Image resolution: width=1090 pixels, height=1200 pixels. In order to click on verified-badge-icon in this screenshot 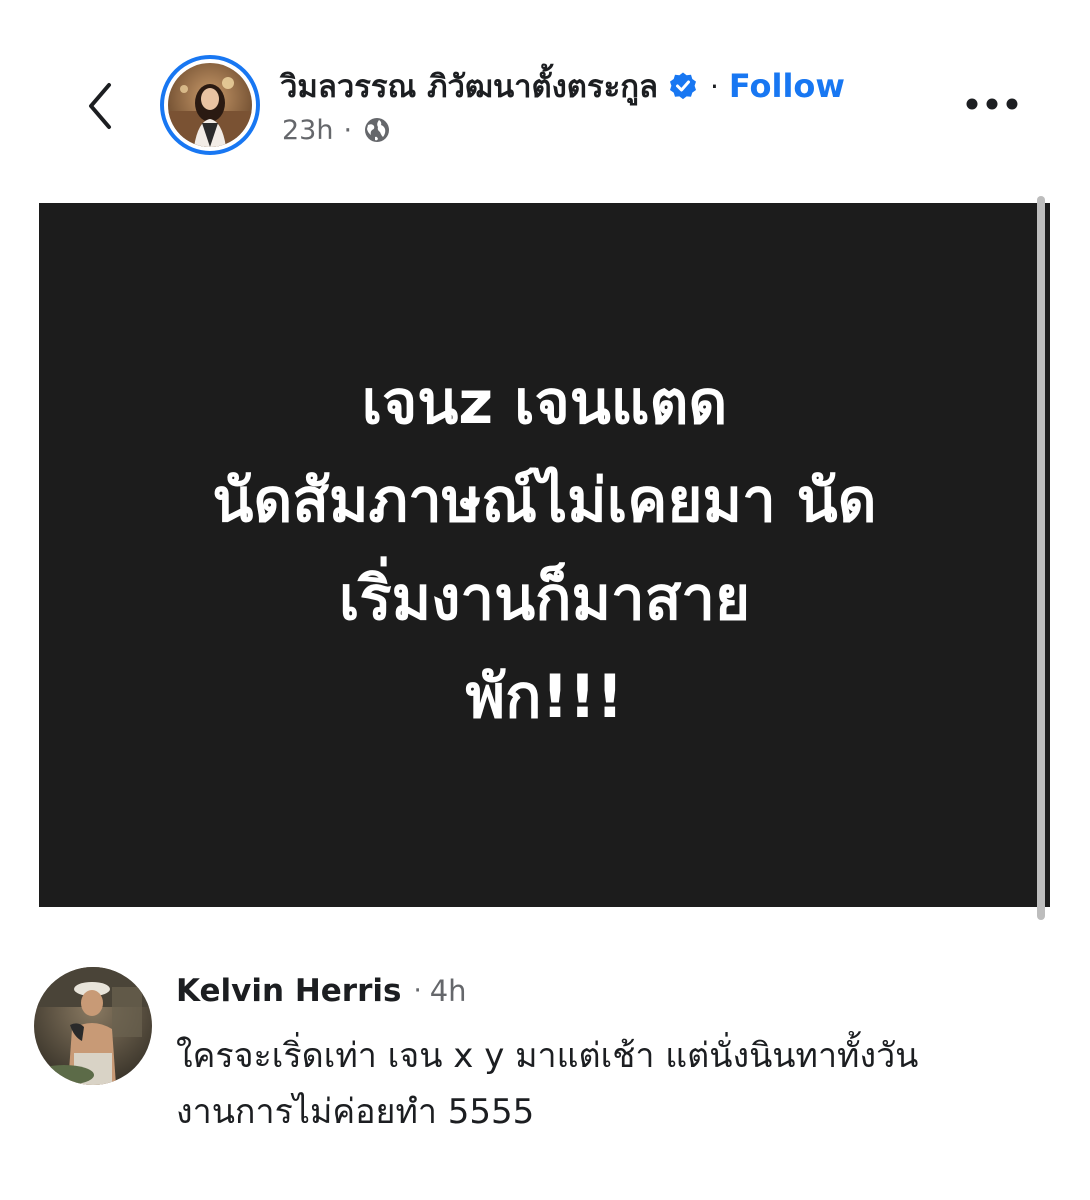, I will do `click(683, 86)`.